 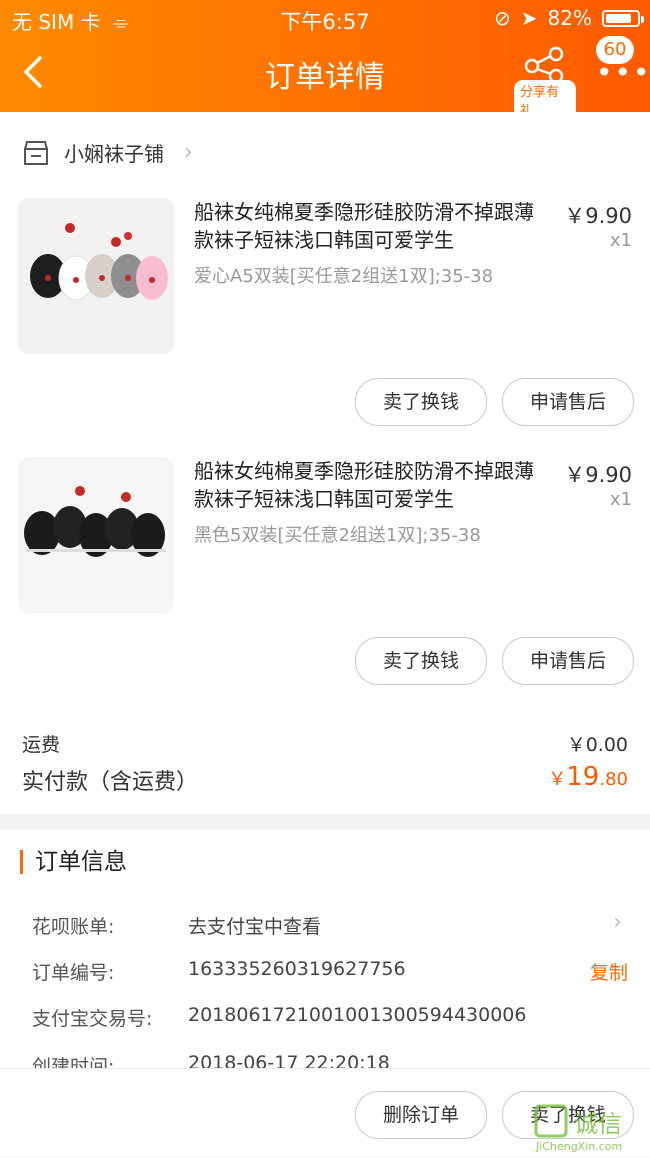 What do you see at coordinates (598, 1124) in the screenshot?
I see `watermark-text: 诚信` at bounding box center [598, 1124].